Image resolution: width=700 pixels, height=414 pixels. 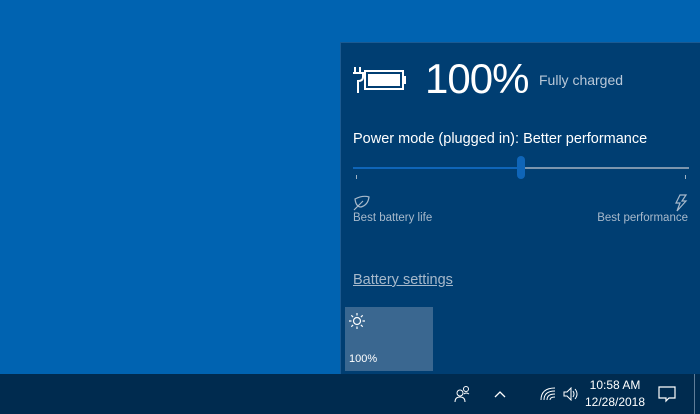 I want to click on best-battery-life-label: Best battery life, so click(x=393, y=218).